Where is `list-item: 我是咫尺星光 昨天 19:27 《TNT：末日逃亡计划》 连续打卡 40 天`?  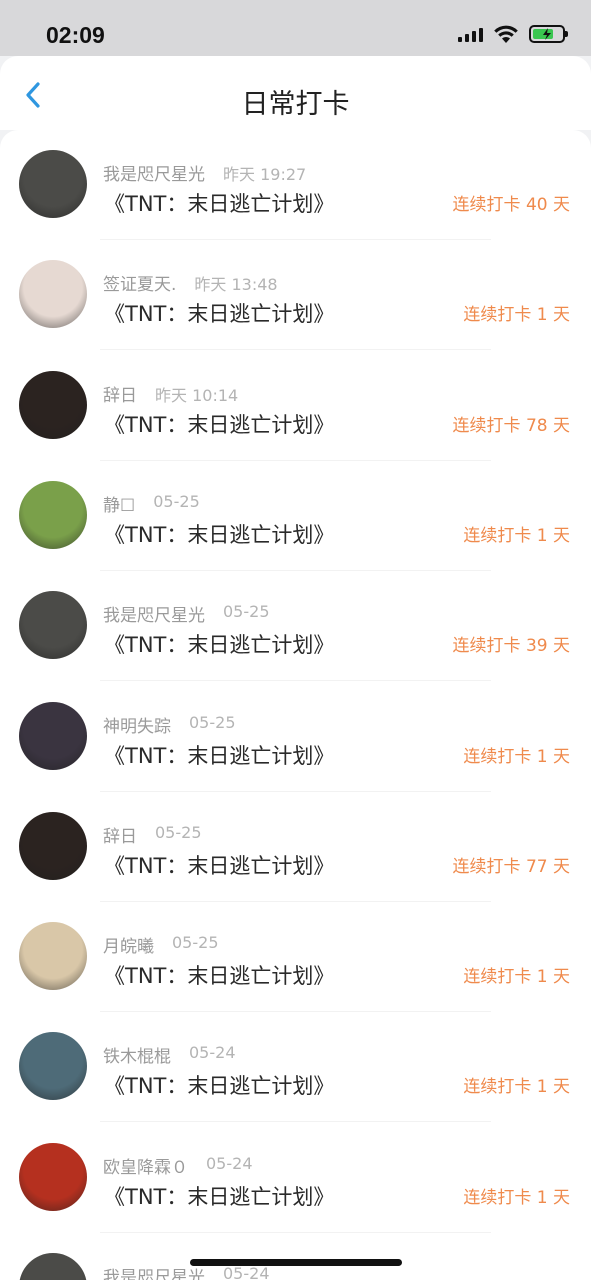
list-item: 我是咫尺星光 昨天 19:27 《TNT：末日逃亡计划》 连续打卡 40 天 is located at coordinates (295, 185).